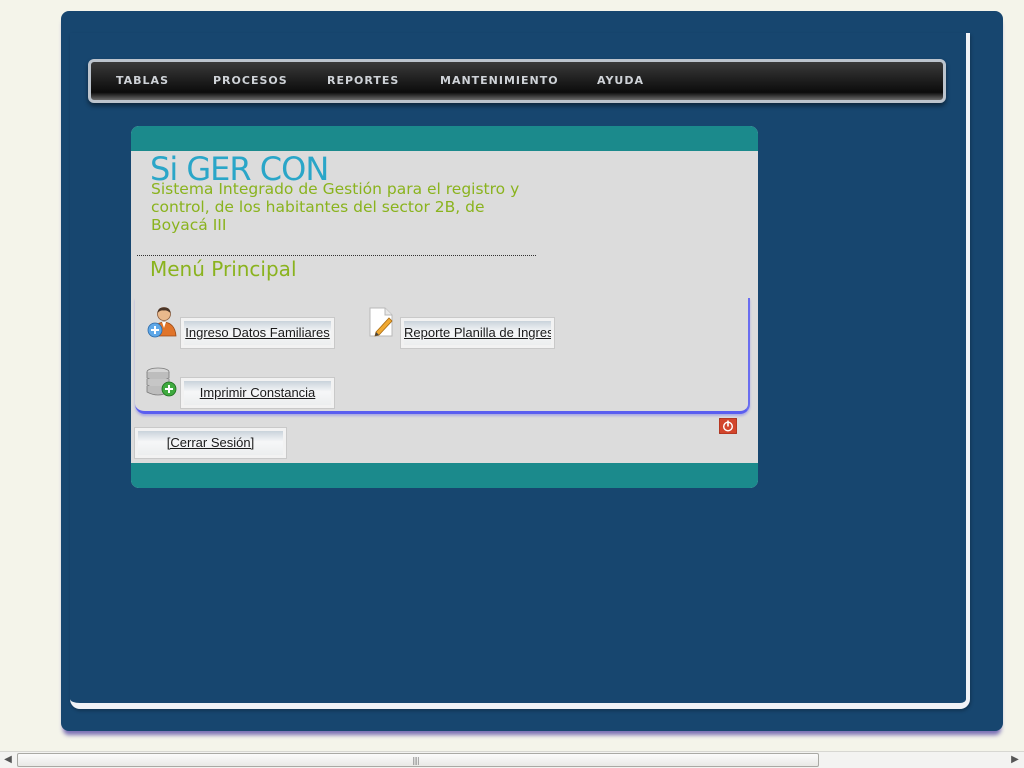 Image resolution: width=1024 pixels, height=768 pixels. Describe the element at coordinates (728, 426) in the screenshot. I see `power-icon` at that location.